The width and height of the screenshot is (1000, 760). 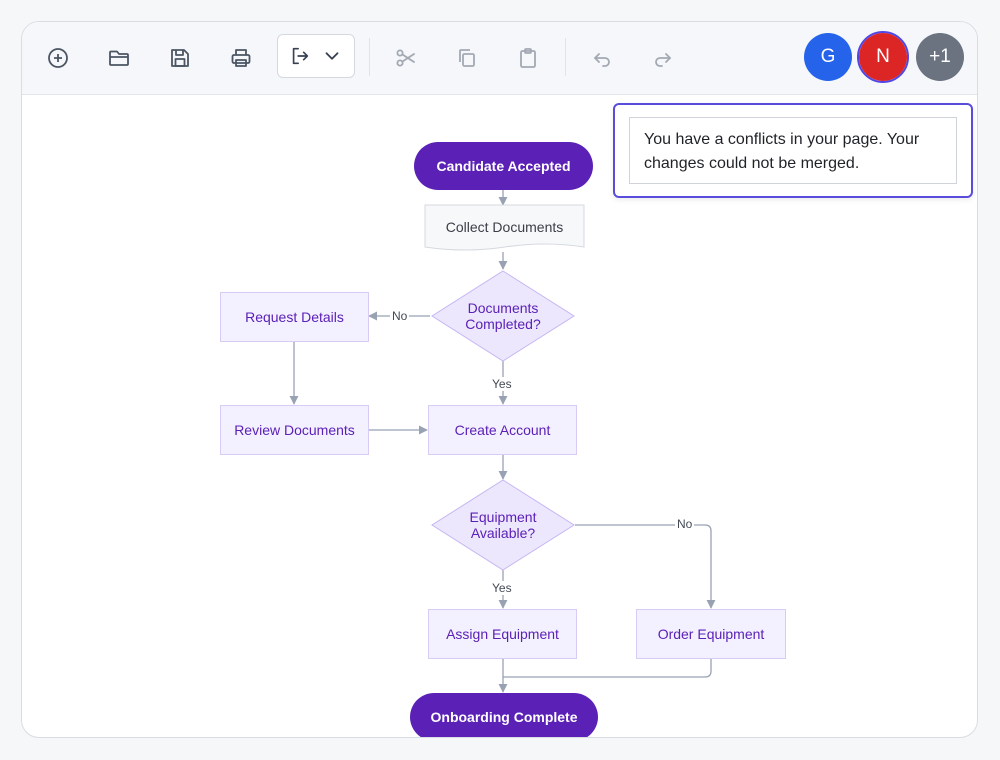 I want to click on redo-button, so click(x=663, y=58).